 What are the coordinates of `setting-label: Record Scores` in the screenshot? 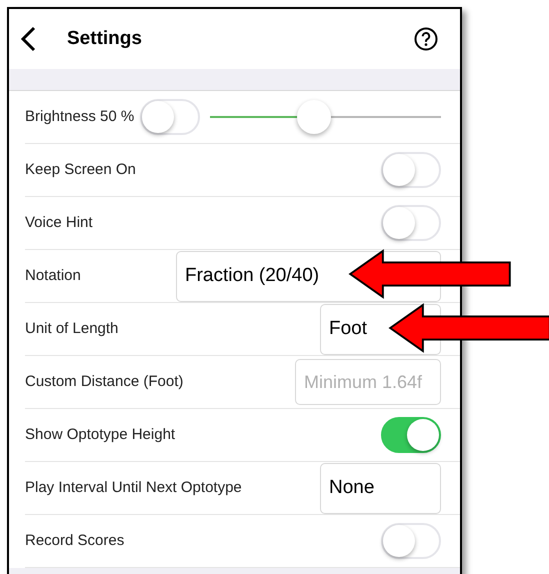 It's located at (74, 540).